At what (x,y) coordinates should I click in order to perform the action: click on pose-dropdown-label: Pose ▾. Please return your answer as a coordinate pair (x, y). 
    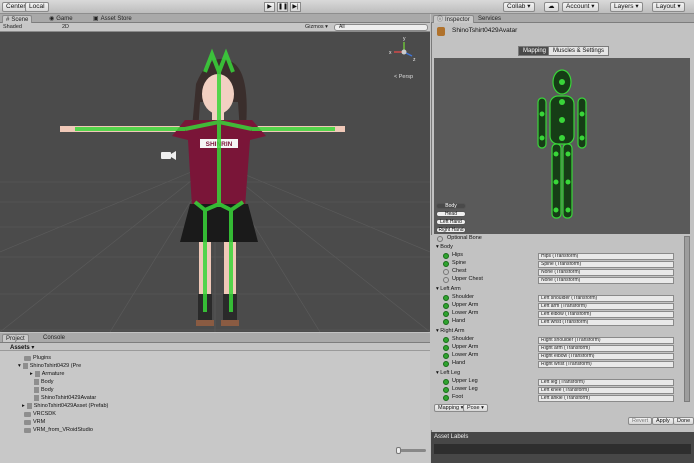
    Looking at the image, I should click on (475, 408).